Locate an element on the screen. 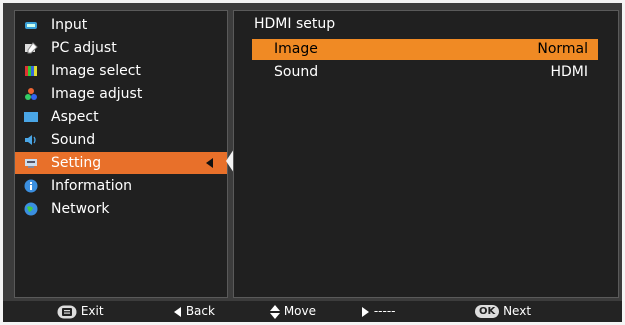 The image size is (625, 325). footer-exit: Exit is located at coordinates (80, 311).